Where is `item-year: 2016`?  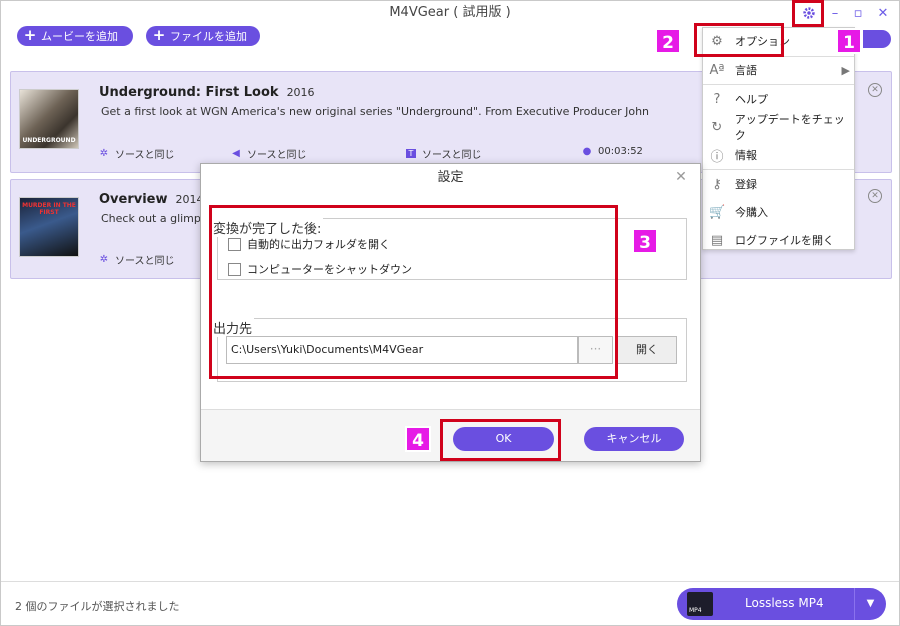 item-year: 2016 is located at coordinates (300, 92).